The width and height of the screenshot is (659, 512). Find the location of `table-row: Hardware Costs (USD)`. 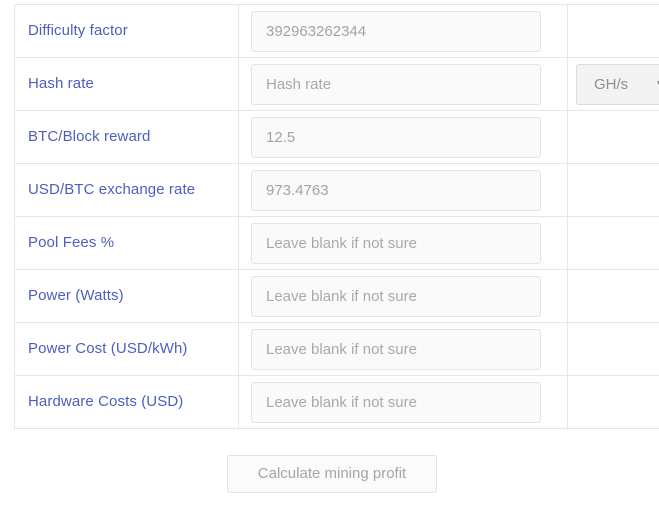

table-row: Hardware Costs (USD) is located at coordinates (336, 402).